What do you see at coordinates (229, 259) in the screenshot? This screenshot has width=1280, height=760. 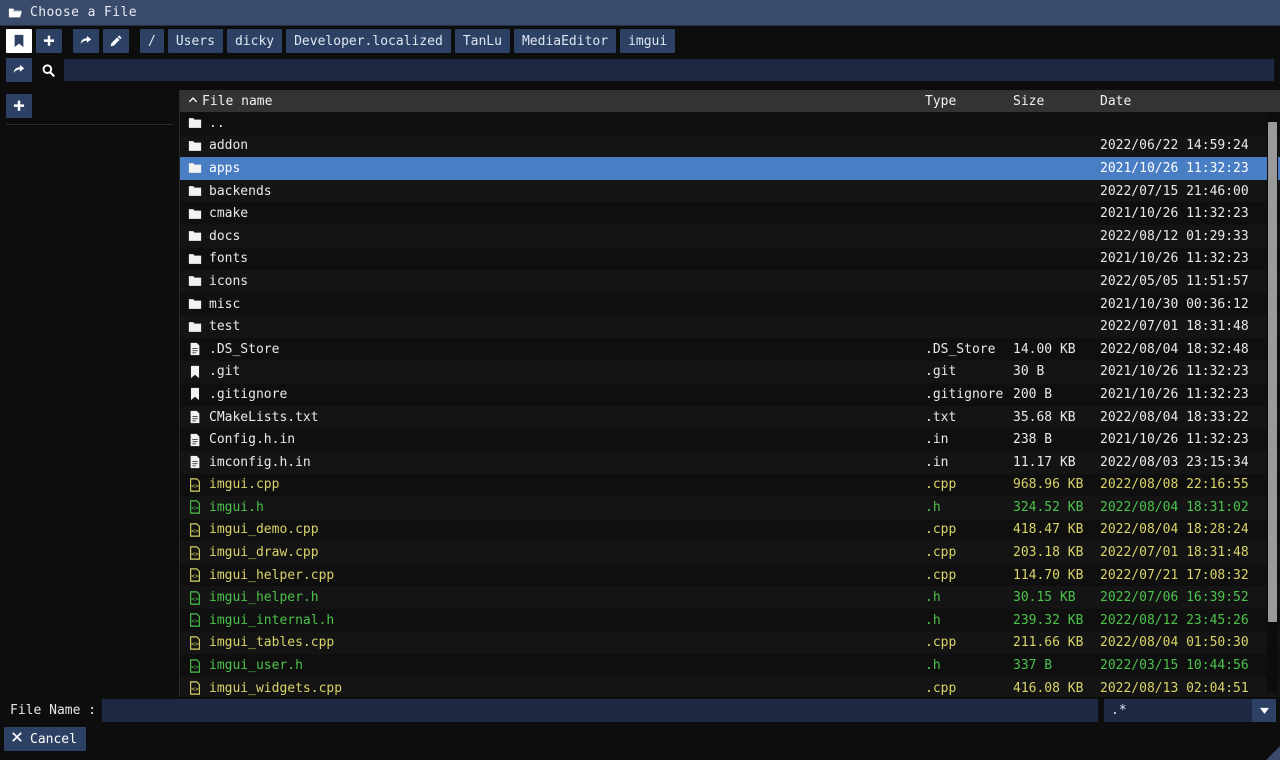 I see `file-name-label: fonts` at bounding box center [229, 259].